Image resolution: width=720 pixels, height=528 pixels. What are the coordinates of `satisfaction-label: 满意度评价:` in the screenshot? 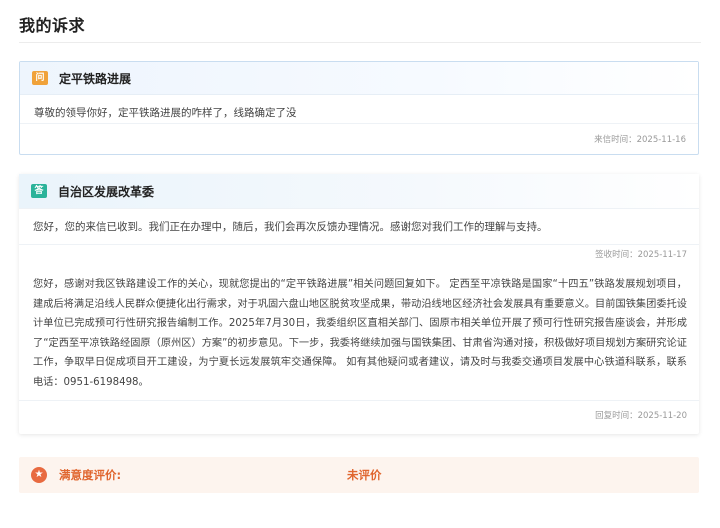 It's located at (90, 475).